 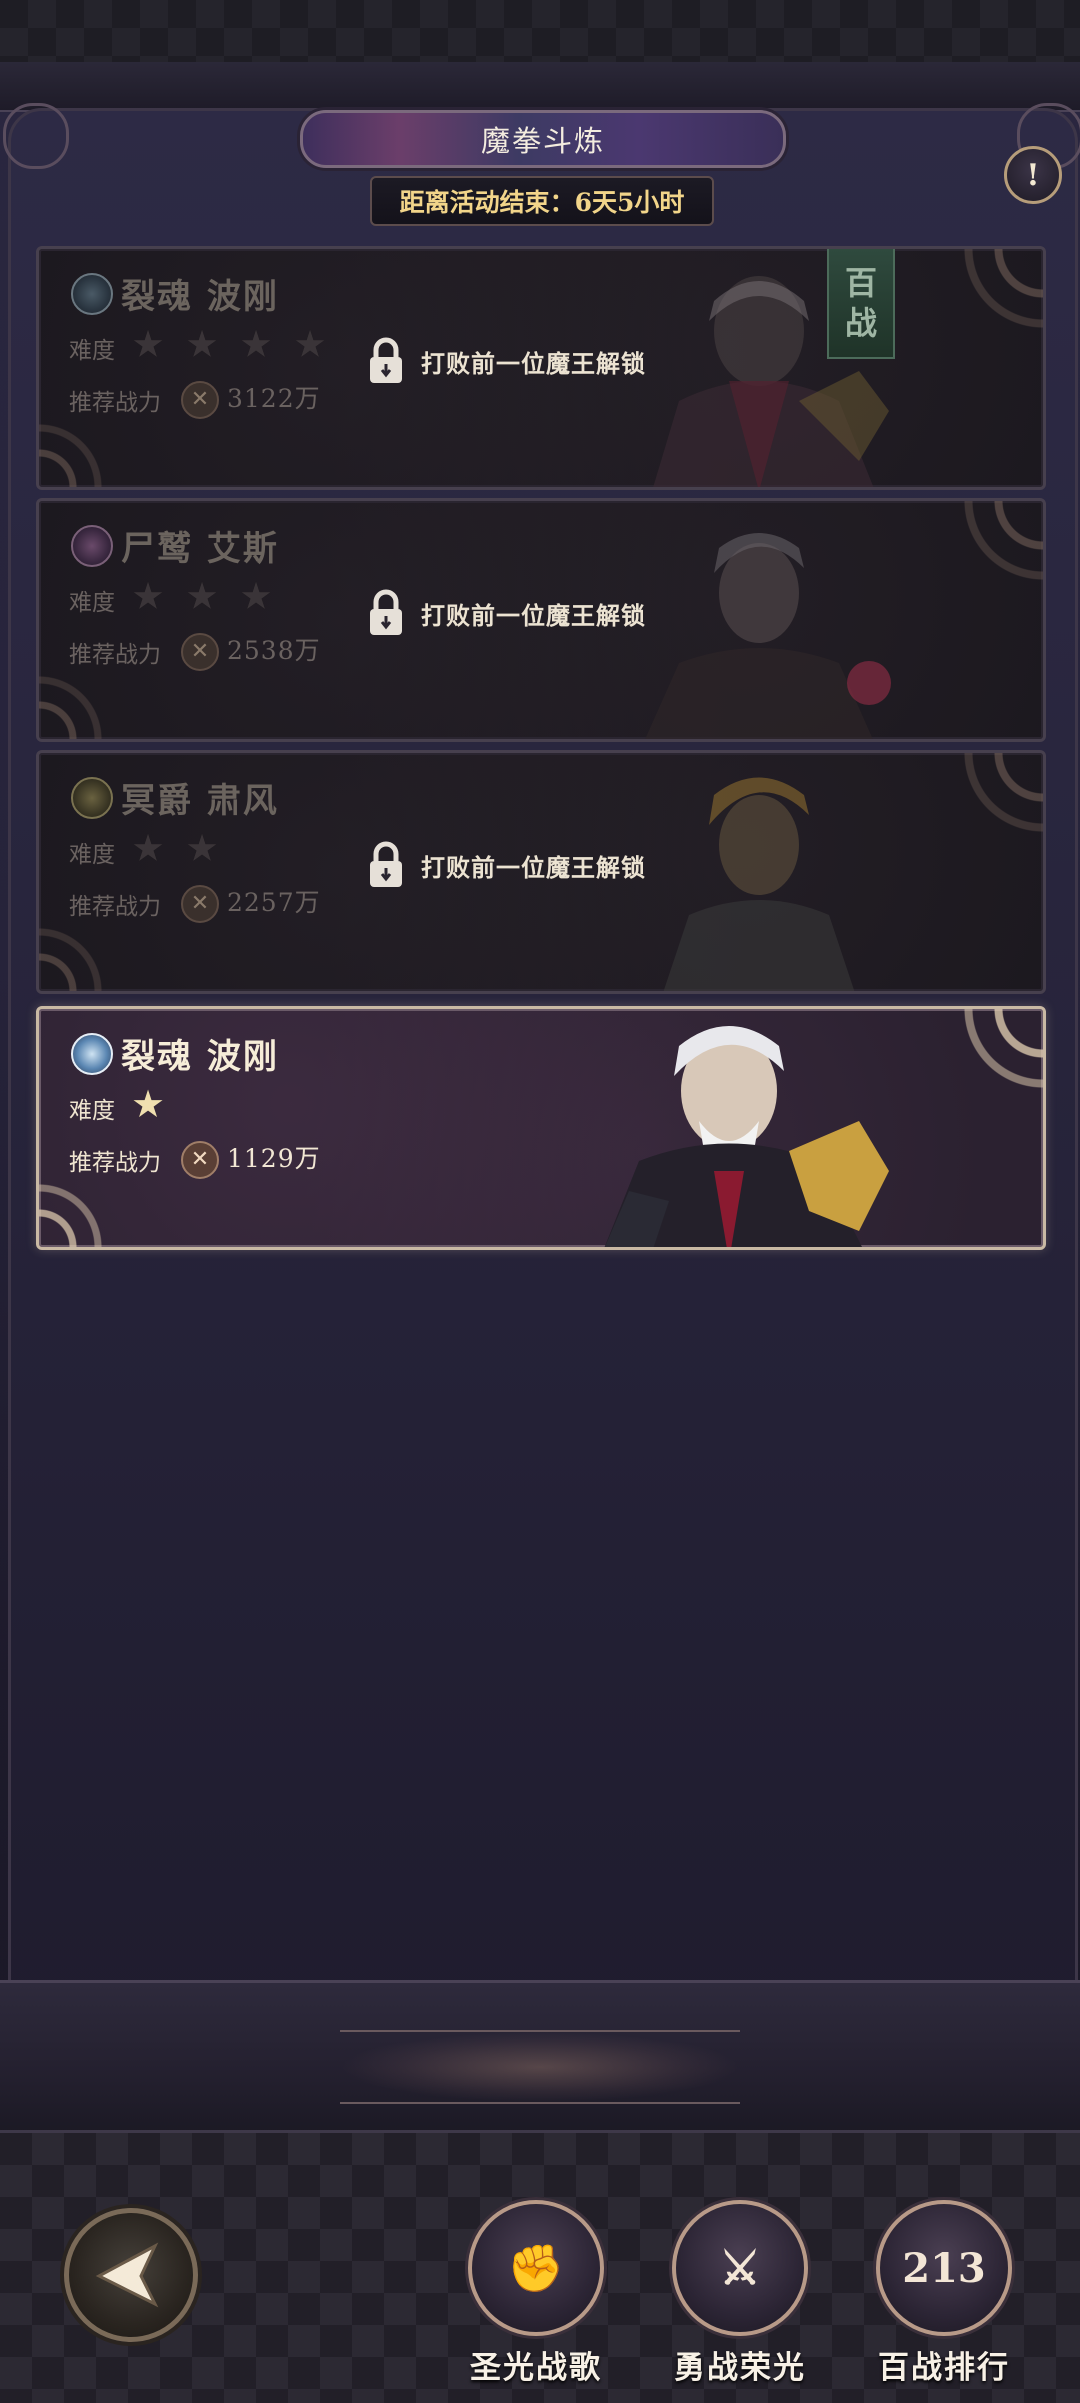 I want to click on exclamation-icon: !, so click(x=1033, y=175).